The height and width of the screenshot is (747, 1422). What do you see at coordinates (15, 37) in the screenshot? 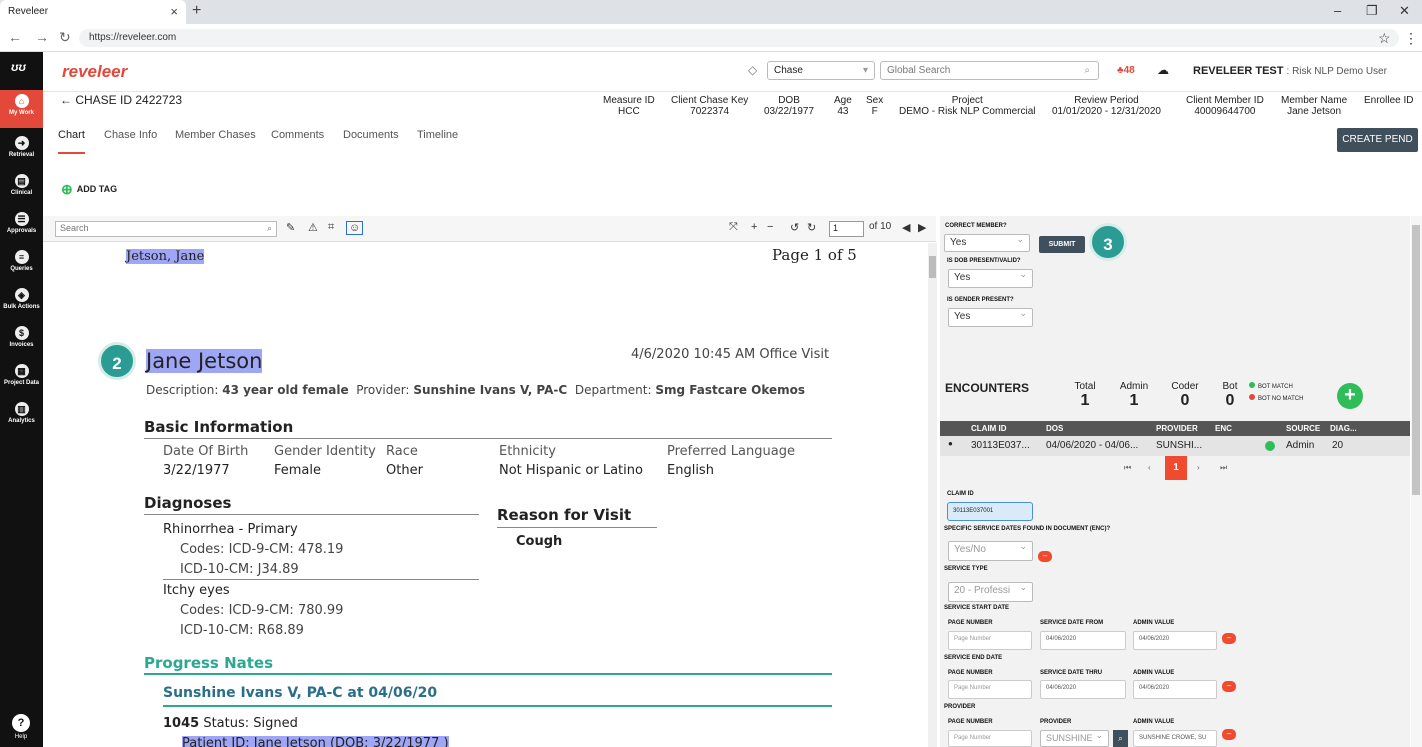
I see `back-icon: ←` at bounding box center [15, 37].